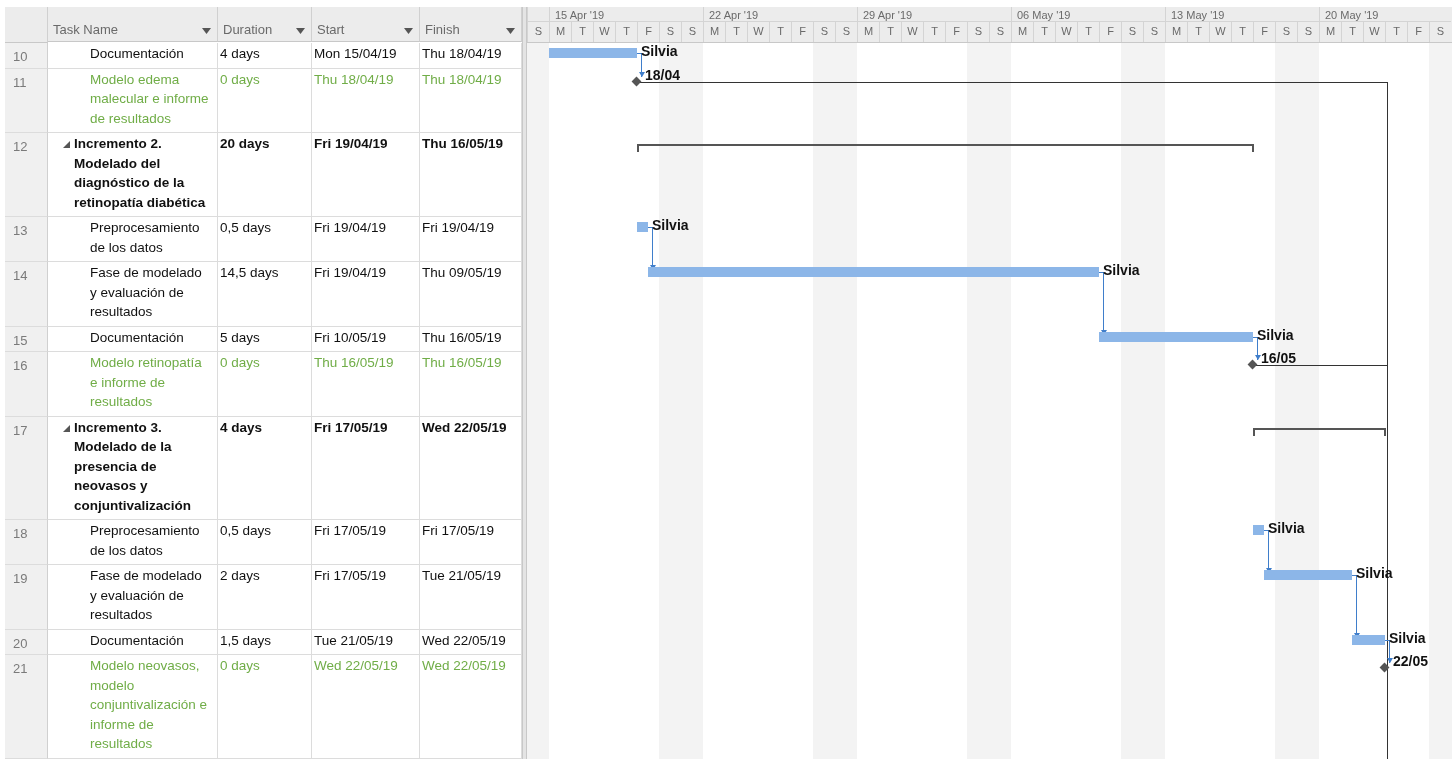  What do you see at coordinates (265, 24) in the screenshot?
I see `column-header: Duration` at bounding box center [265, 24].